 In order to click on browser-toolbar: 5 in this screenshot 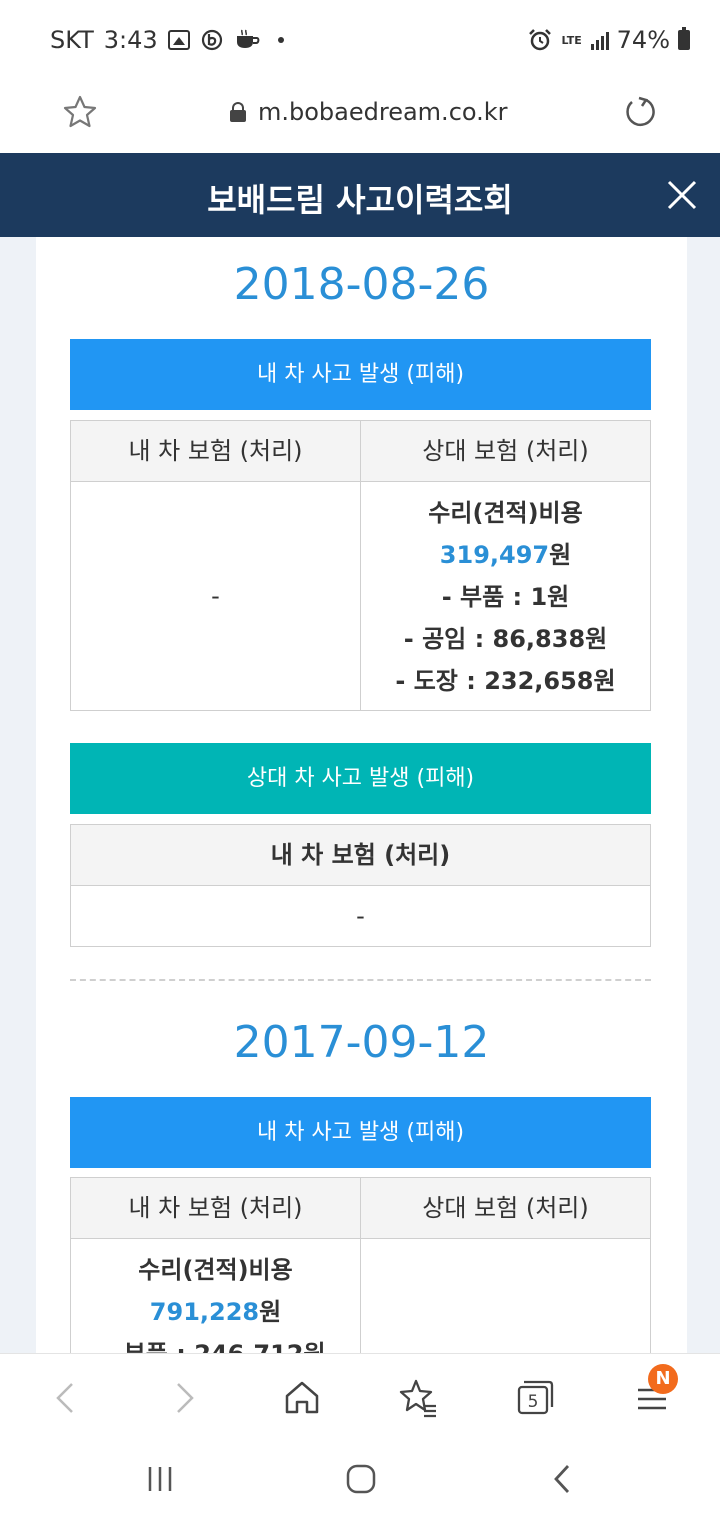, I will do `click(360, 1398)`.